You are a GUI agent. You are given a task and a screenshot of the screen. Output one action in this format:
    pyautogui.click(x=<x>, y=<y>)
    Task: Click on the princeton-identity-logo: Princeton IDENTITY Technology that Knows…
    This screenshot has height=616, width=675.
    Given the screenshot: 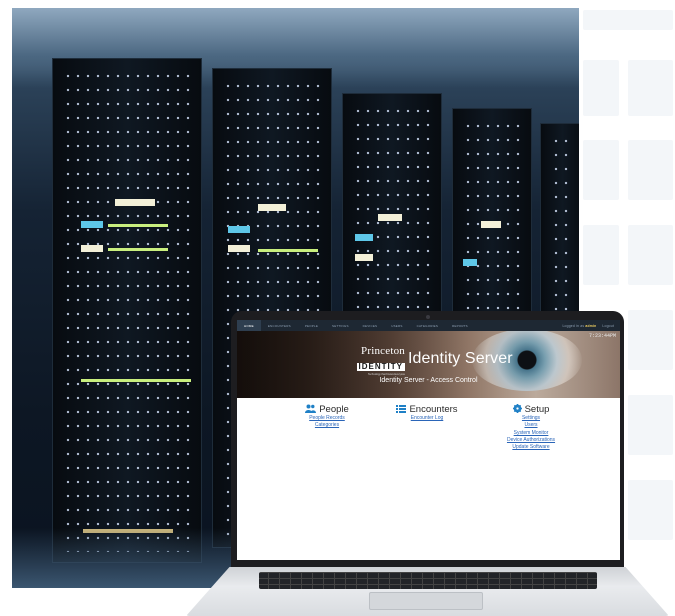 What is the action you would take?
    pyautogui.click(x=380, y=360)
    